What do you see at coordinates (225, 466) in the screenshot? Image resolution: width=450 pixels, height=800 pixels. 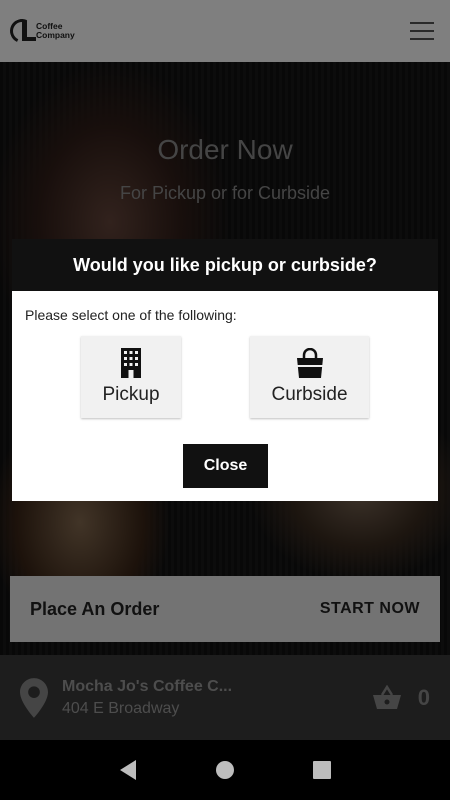 I see `close-button: Close` at bounding box center [225, 466].